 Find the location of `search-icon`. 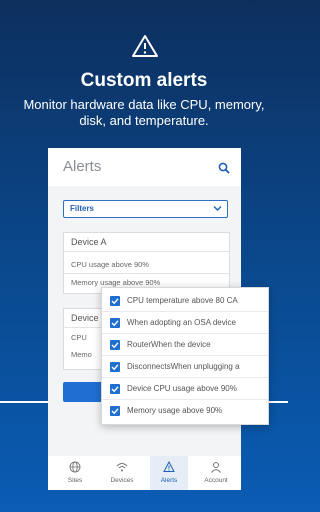

search-icon is located at coordinates (224, 168).